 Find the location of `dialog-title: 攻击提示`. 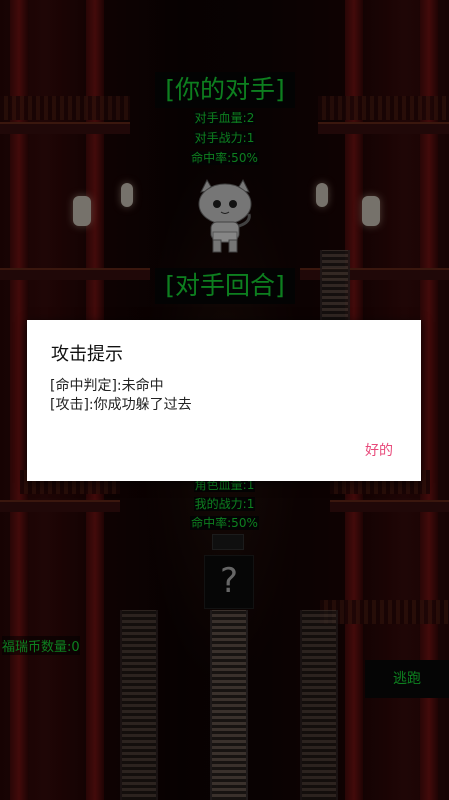

dialog-title: 攻击提示 is located at coordinates (87, 354).